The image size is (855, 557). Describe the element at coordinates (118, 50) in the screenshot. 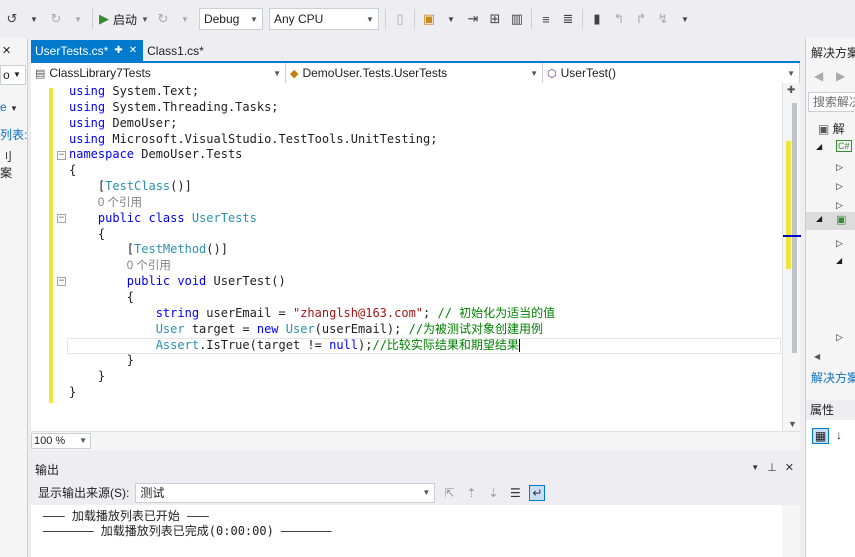

I see `pin-icon: ✚` at that location.